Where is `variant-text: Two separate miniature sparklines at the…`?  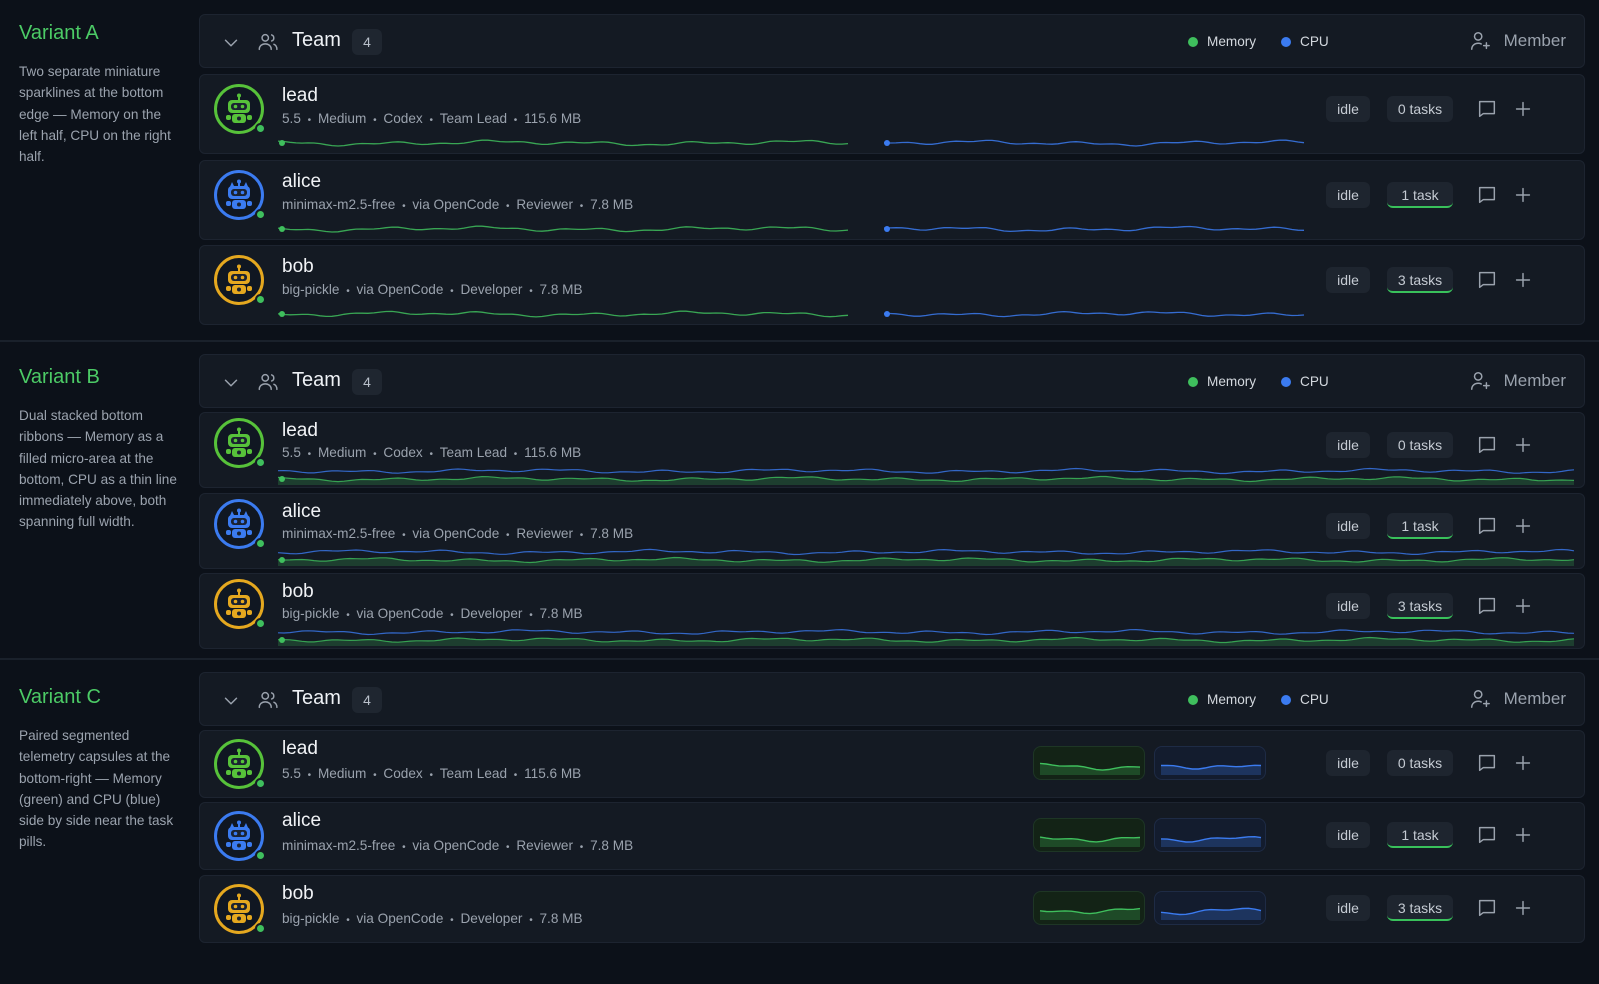 variant-text: Two separate miniature sparklines at the… is located at coordinates (95, 114).